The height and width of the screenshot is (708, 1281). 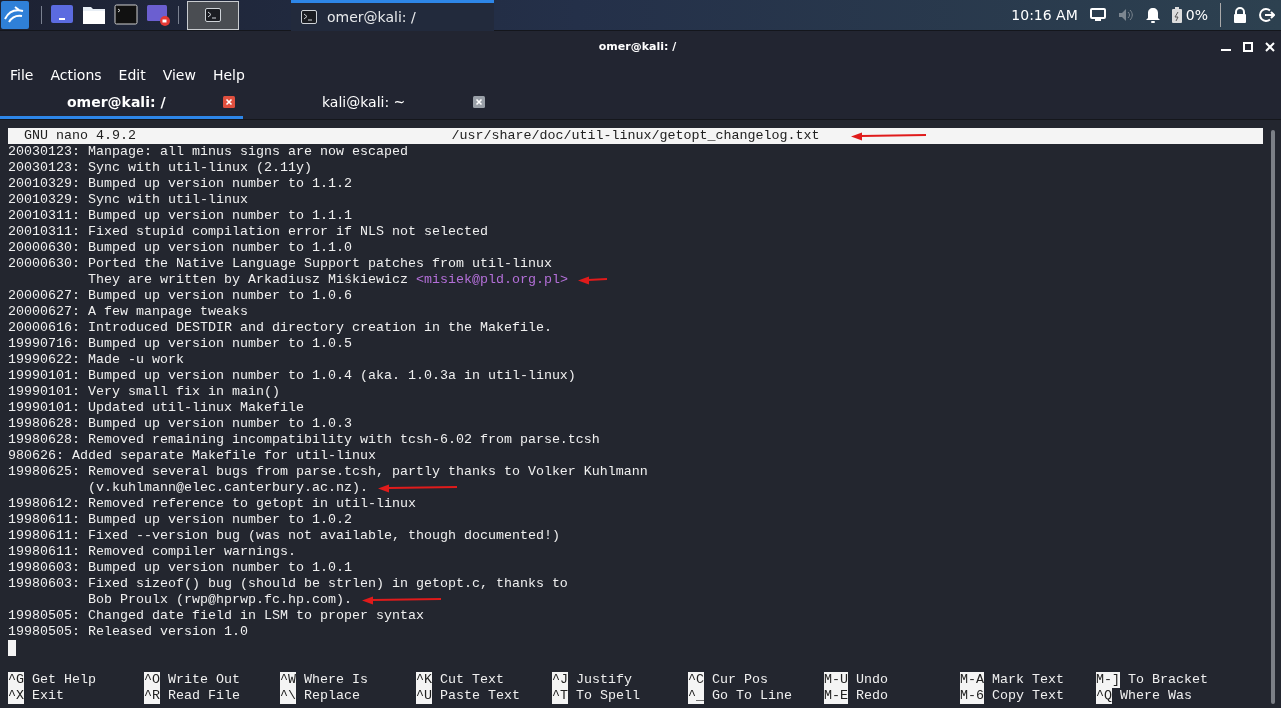 I want to click on text-line: Bob Proulx (rwp@hprwp.fc.hp.com)., so click(x=220, y=600).